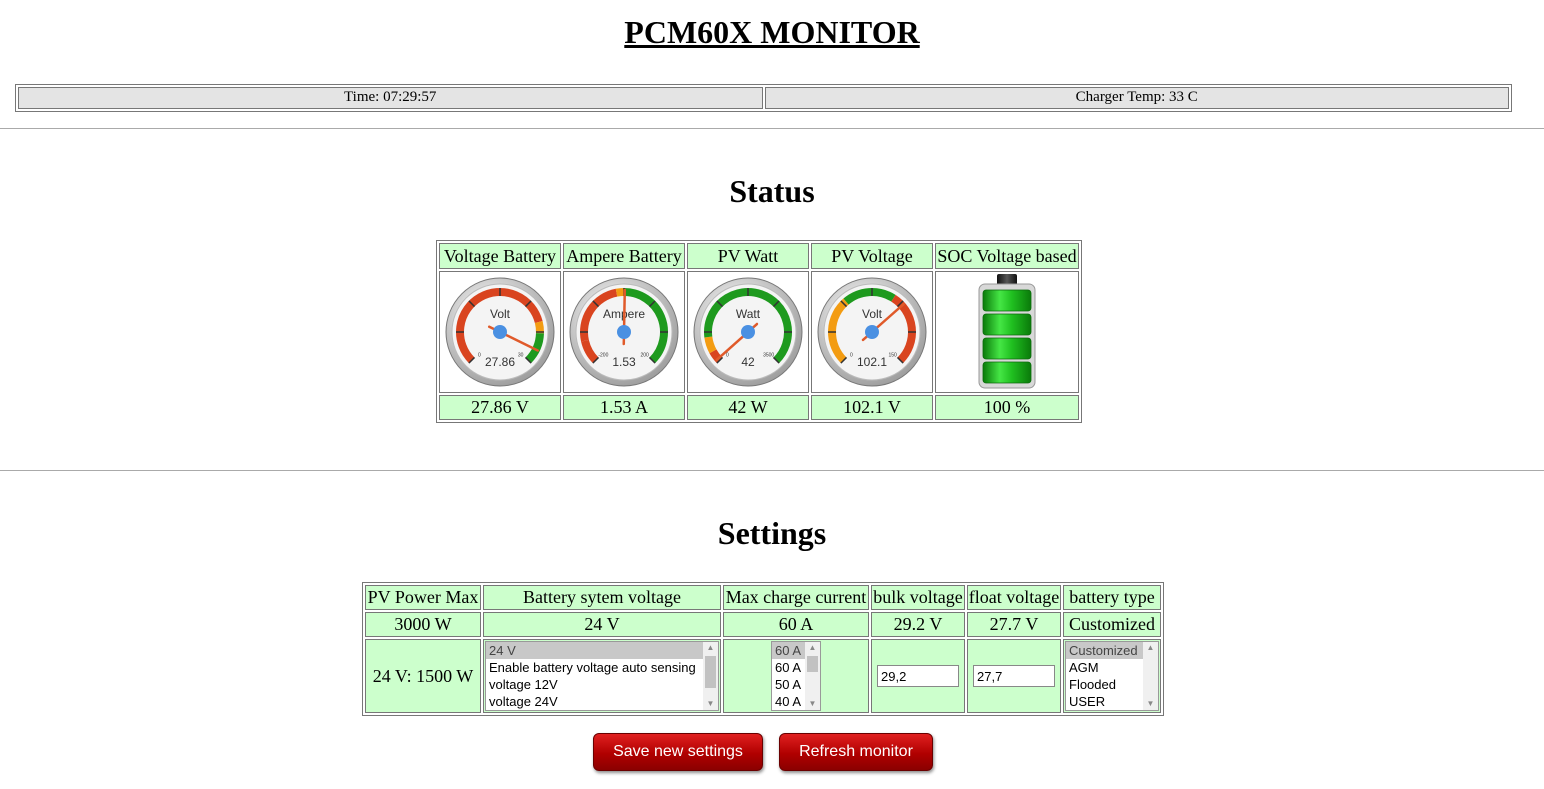  What do you see at coordinates (624, 256) in the screenshot?
I see `header-ampere-battery: Ampere Battery` at bounding box center [624, 256].